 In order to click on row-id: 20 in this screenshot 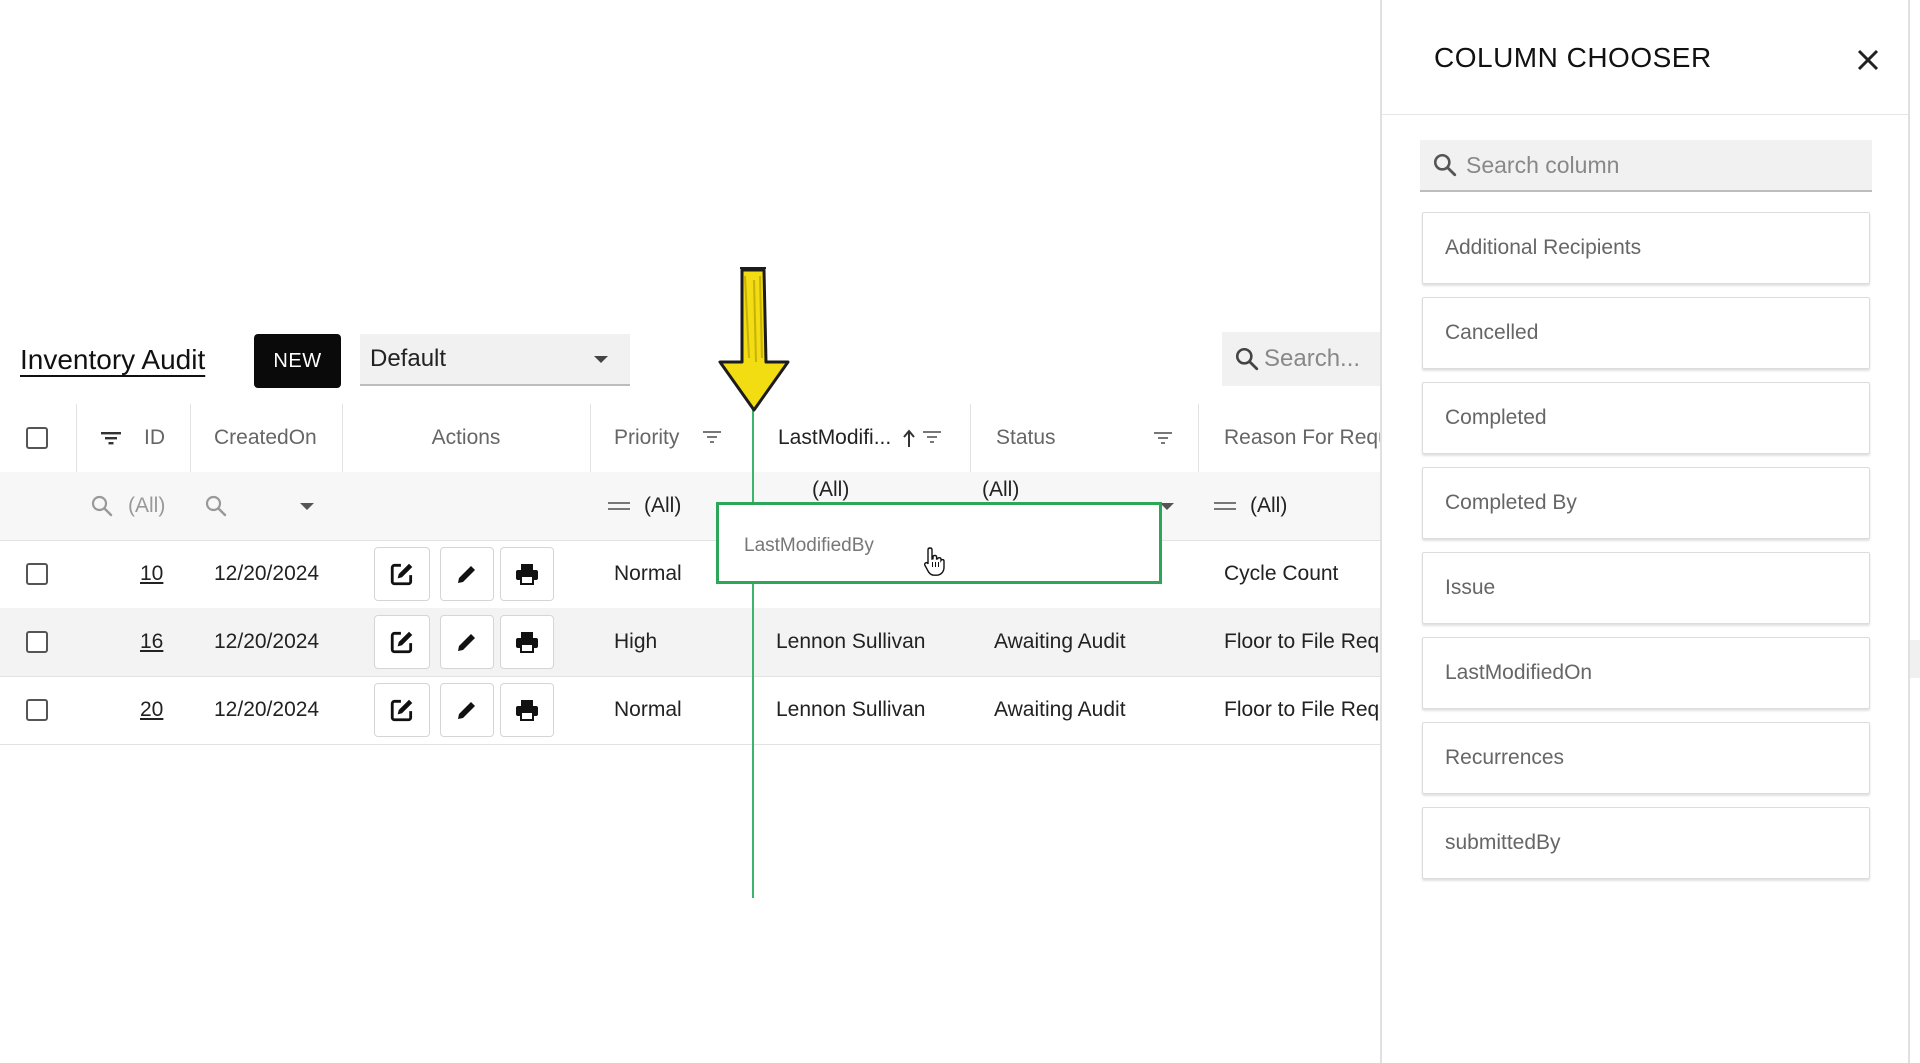, I will do `click(165, 710)`.